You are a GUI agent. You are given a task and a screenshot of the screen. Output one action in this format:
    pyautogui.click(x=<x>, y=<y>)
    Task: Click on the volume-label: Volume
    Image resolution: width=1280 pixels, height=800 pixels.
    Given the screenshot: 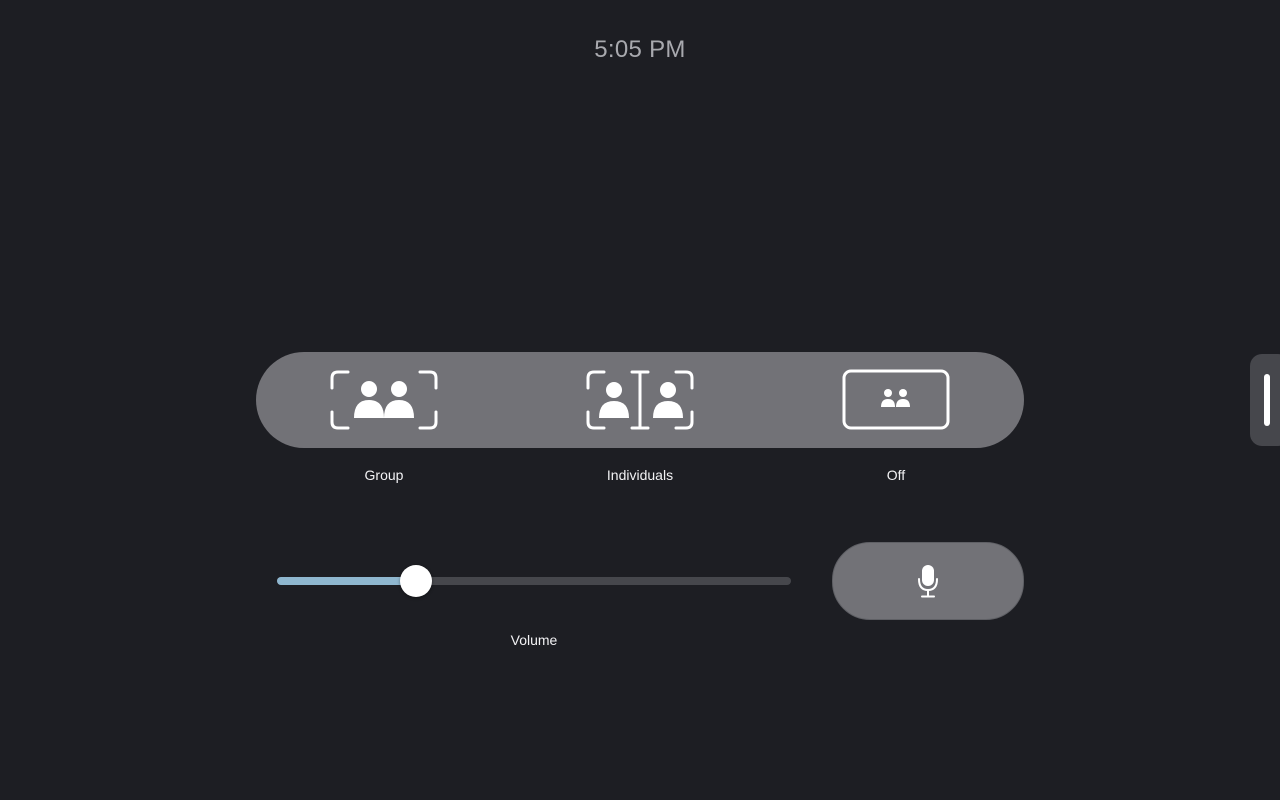 What is the action you would take?
    pyautogui.click(x=534, y=640)
    